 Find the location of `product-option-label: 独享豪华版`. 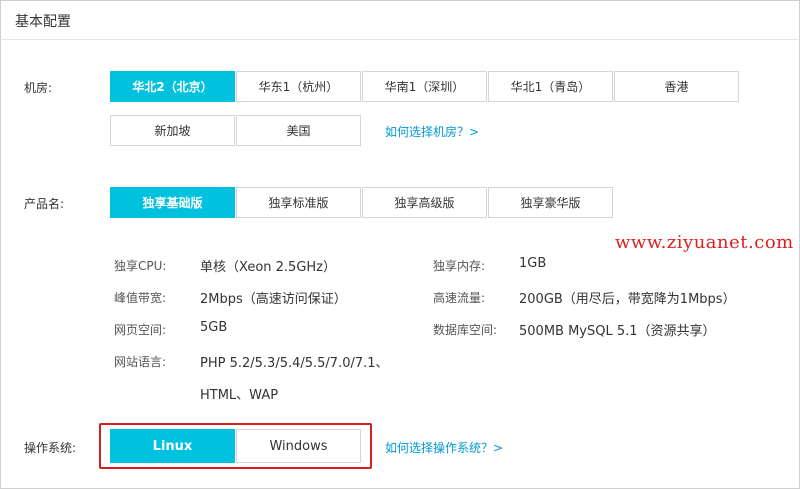

product-option-label: 独享豪华版 is located at coordinates (550, 203).